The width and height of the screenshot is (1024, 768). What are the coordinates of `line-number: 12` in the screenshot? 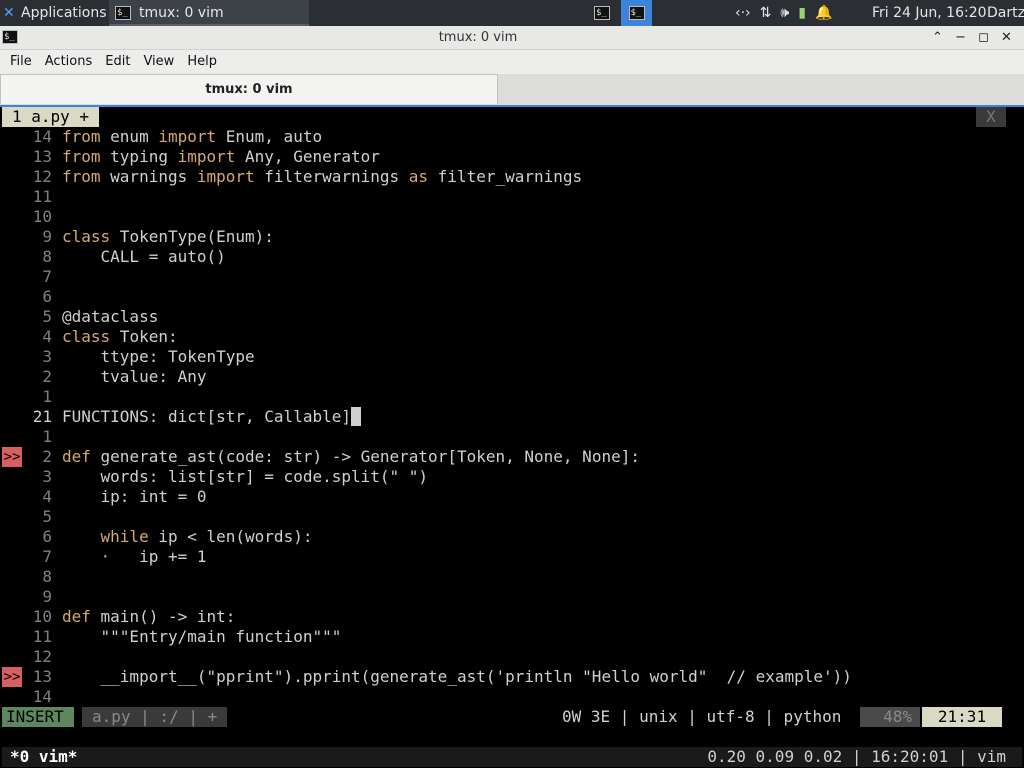 It's located at (42, 656).